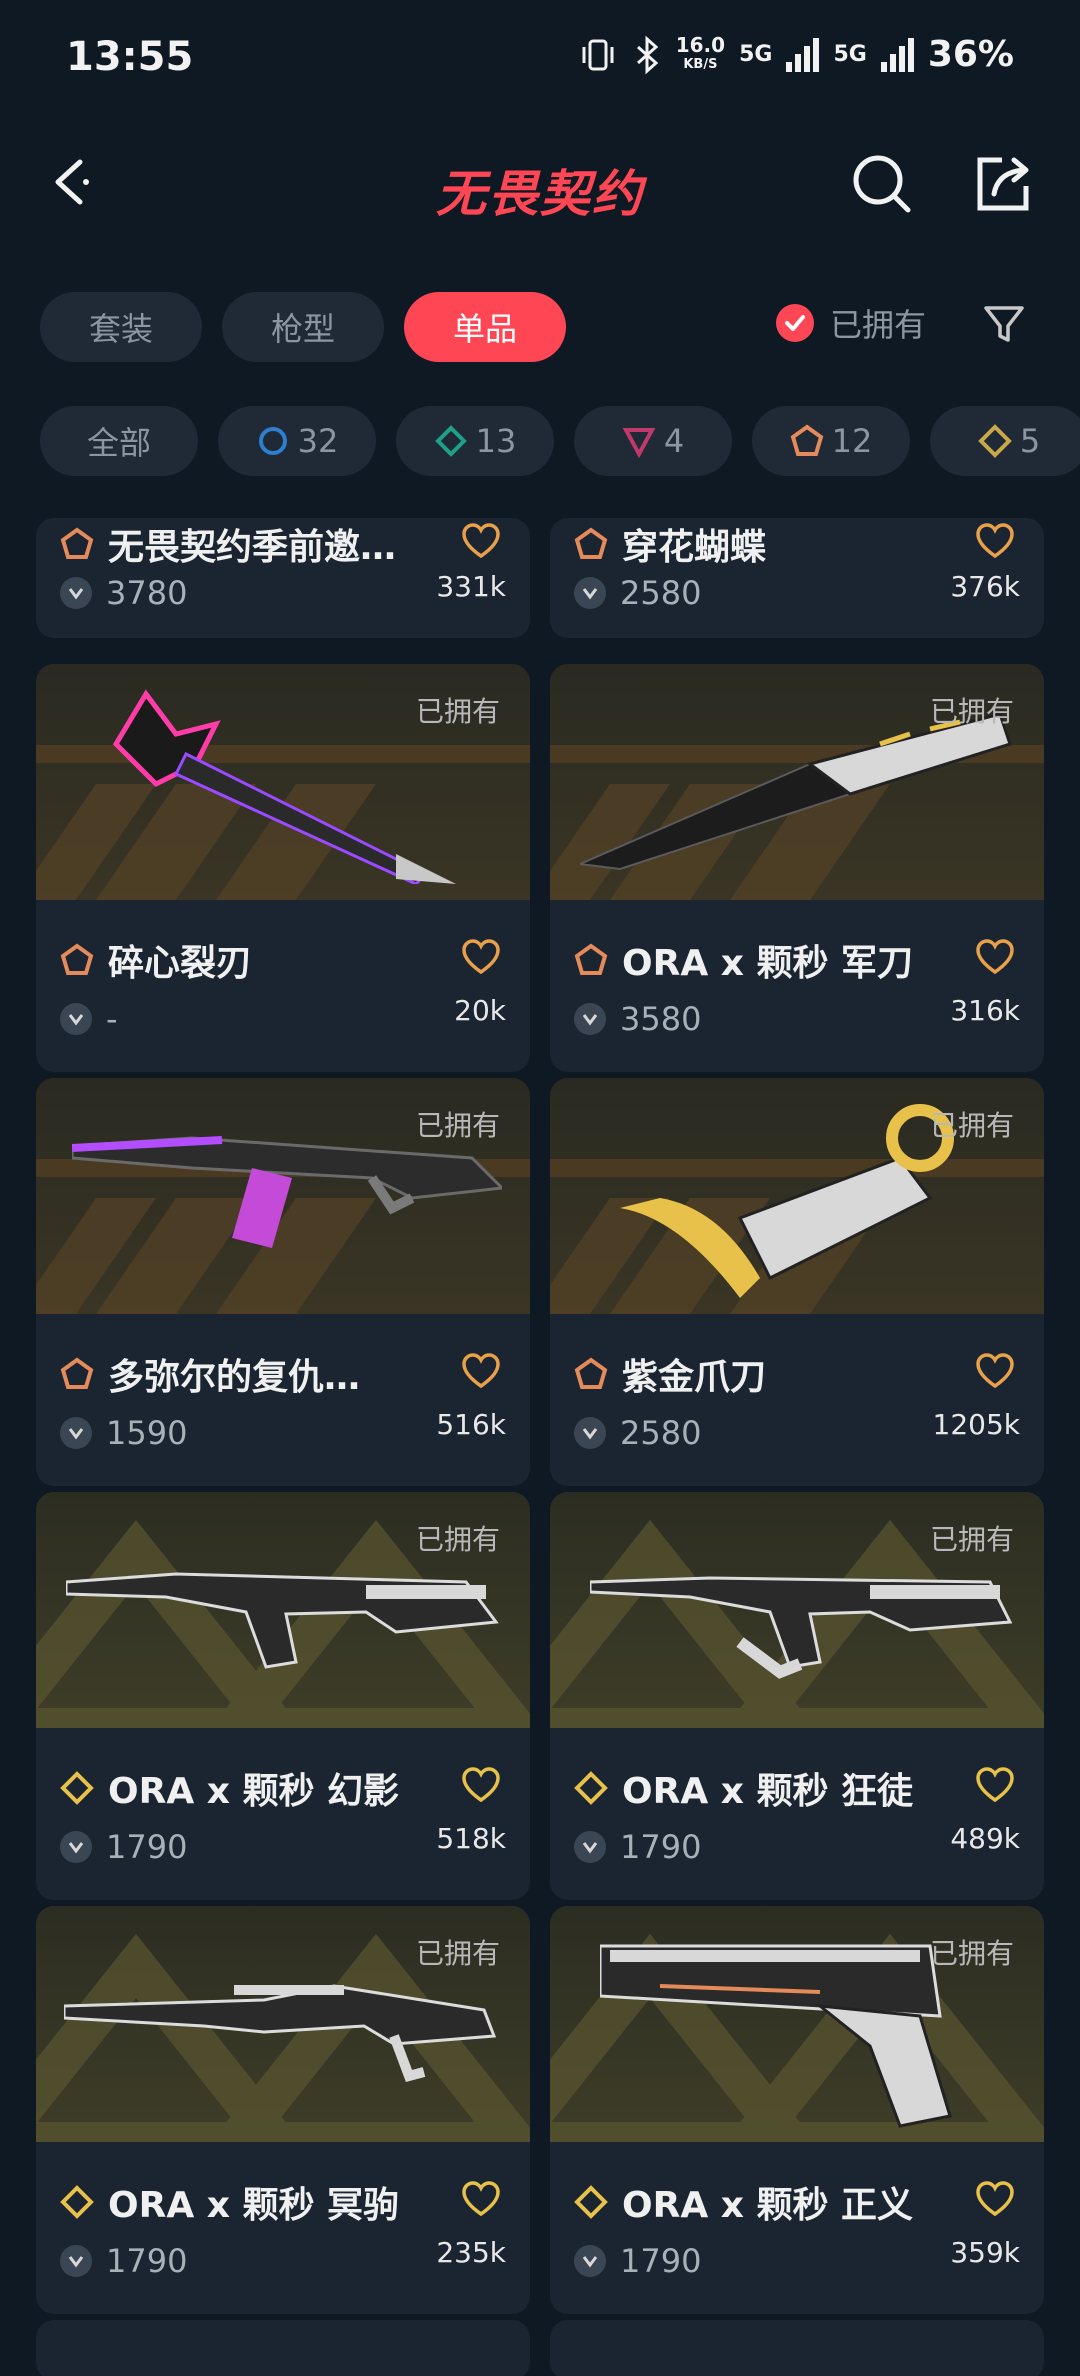 The image size is (1080, 2376). What do you see at coordinates (985, 586) in the screenshot?
I see `like-count: 376k` at bounding box center [985, 586].